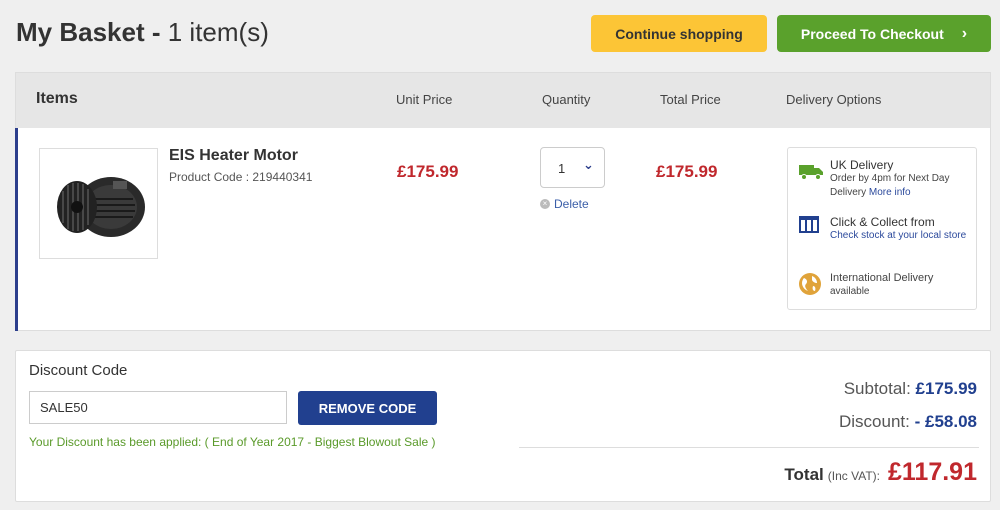 The image size is (1000, 510). Describe the element at coordinates (848, 192) in the screenshot. I see `uk-delivery-line2: Delivery` at that location.